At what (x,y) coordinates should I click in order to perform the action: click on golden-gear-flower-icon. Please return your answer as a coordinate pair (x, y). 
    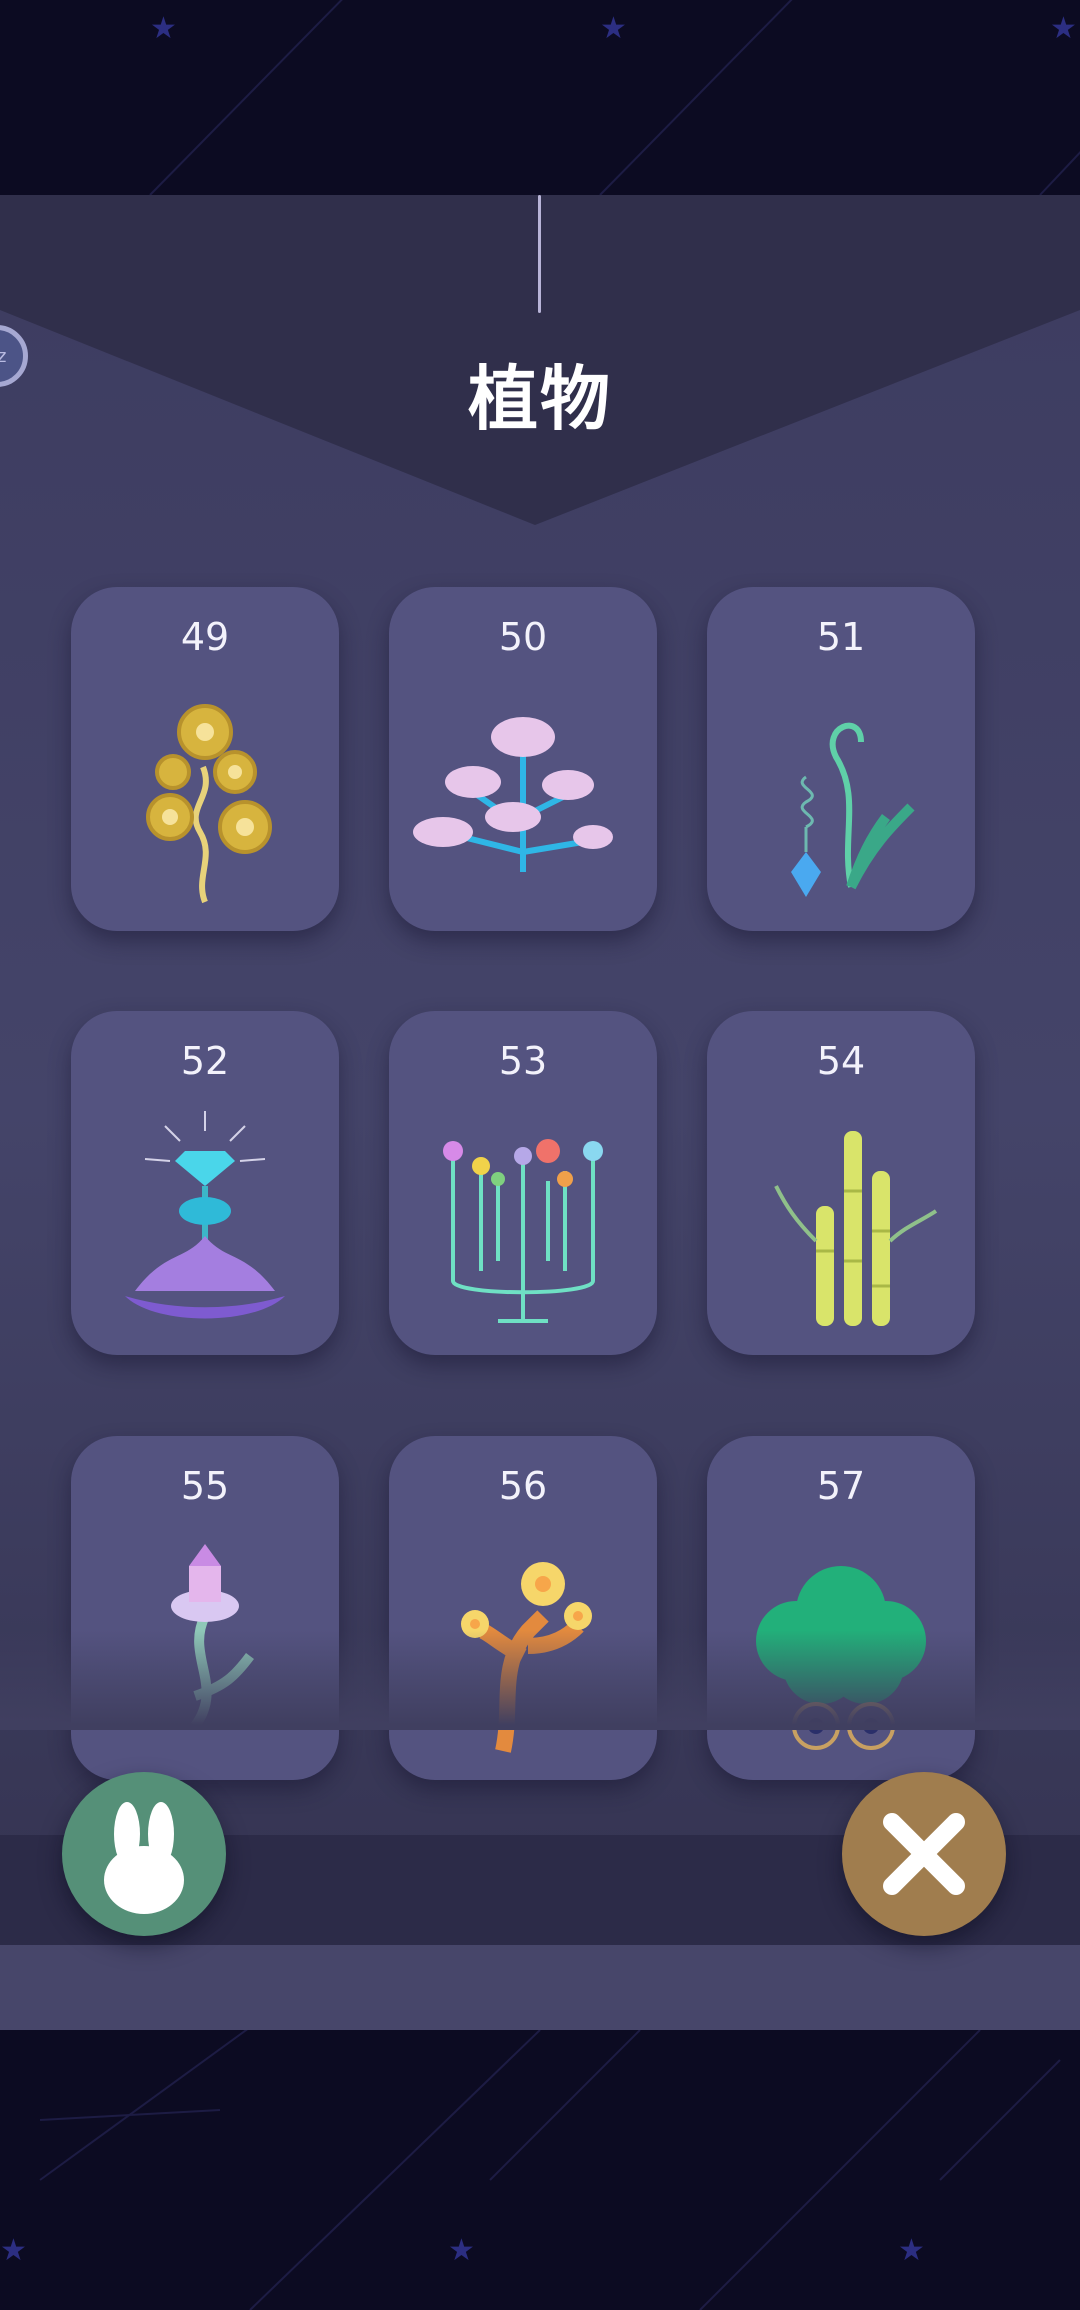
    Looking at the image, I should click on (209, 804).